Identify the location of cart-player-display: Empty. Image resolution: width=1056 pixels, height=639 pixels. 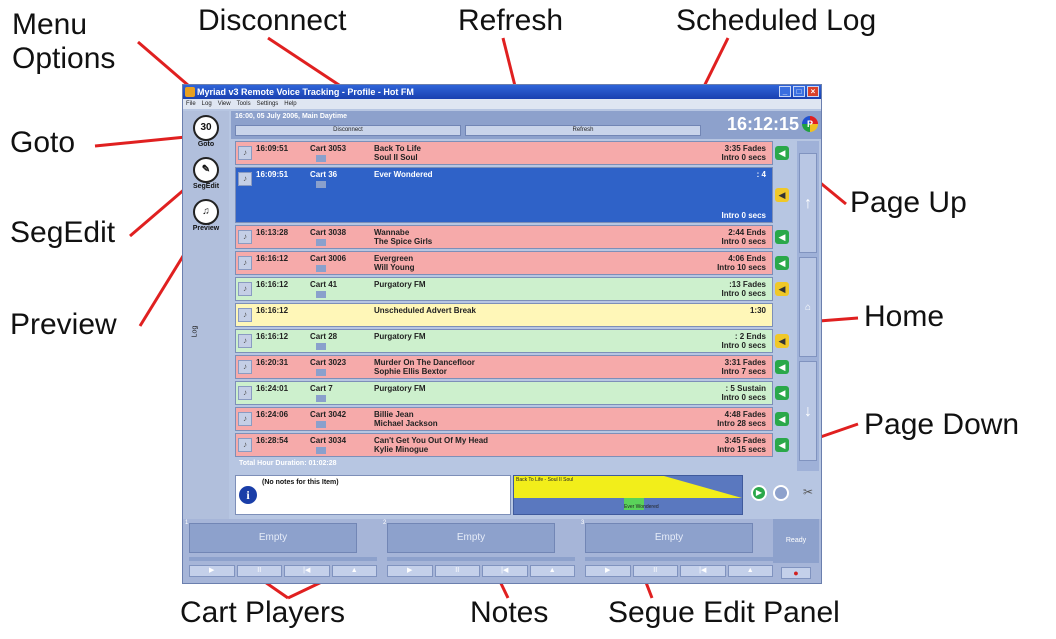
(669, 538).